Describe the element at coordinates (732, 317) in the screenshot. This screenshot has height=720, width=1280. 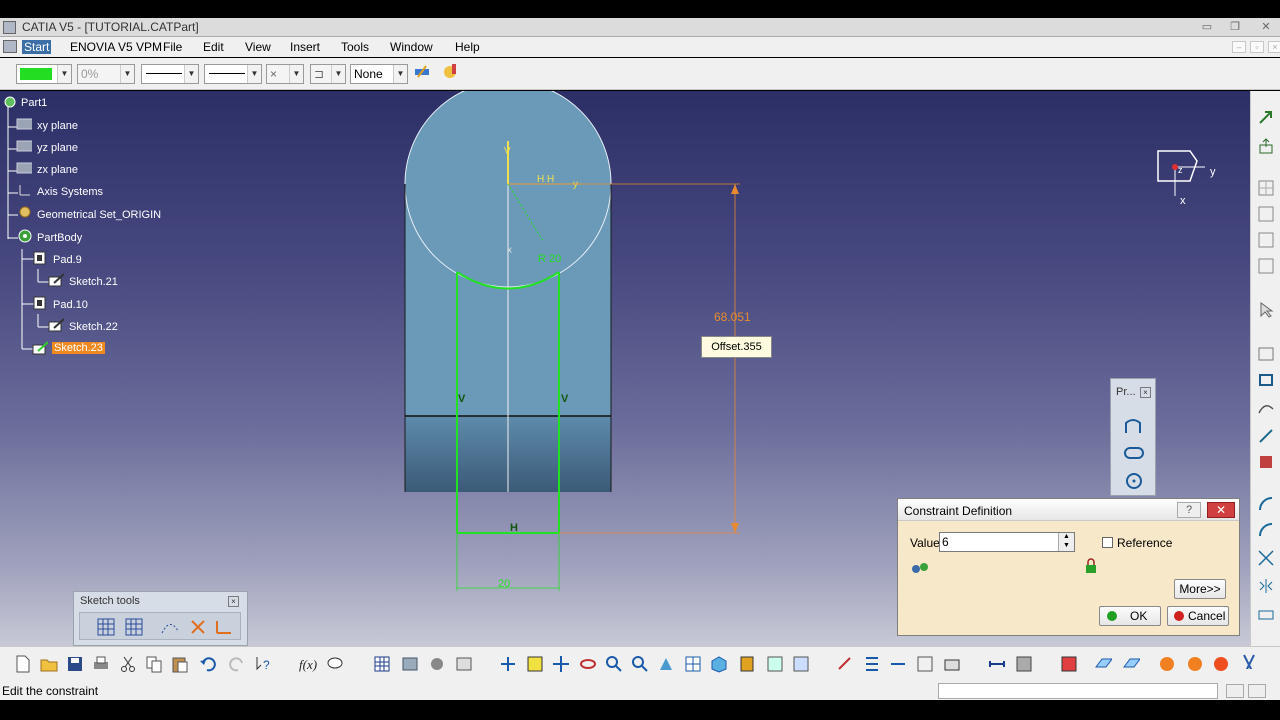
I see `vertical-dimension-value: 68.051` at that location.